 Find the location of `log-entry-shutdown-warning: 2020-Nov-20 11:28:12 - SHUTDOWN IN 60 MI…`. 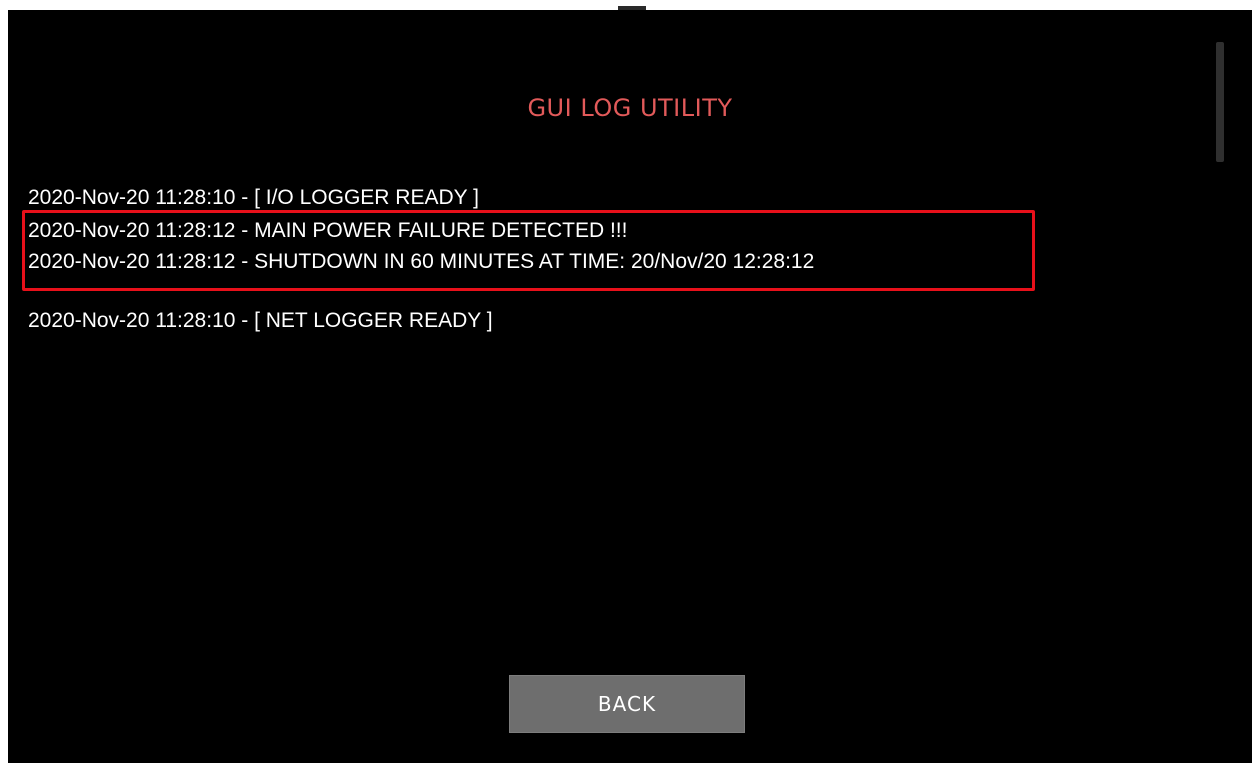

log-entry-shutdown-warning: 2020-Nov-20 11:28:12 - SHUTDOWN IN 60 MI… is located at coordinates (421, 261).